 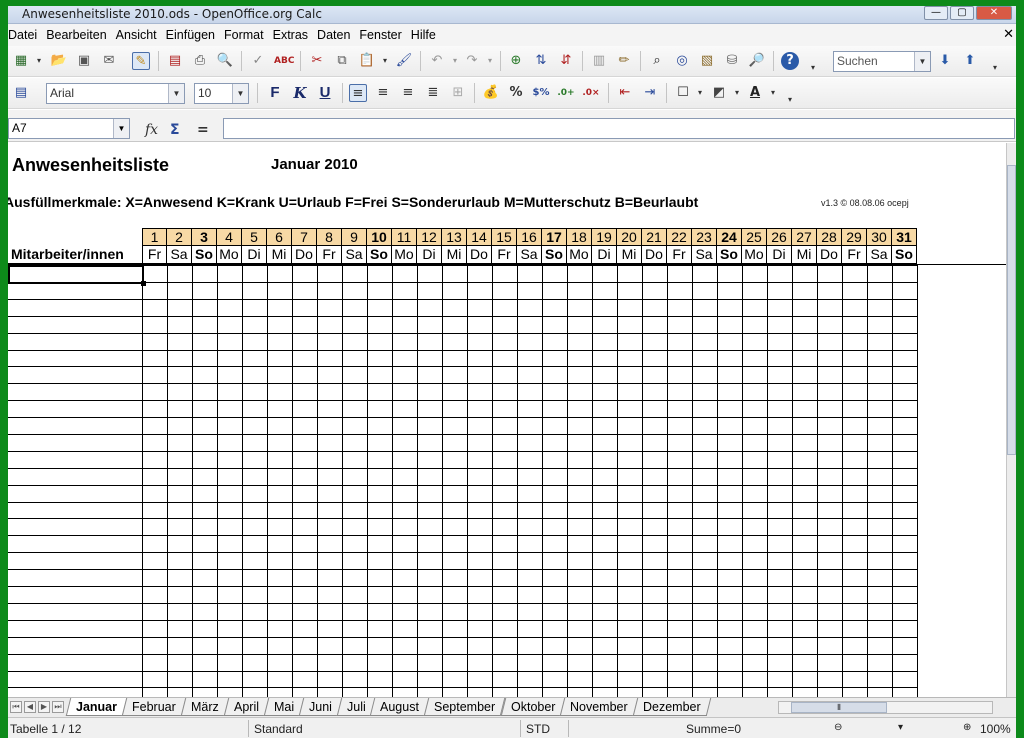 What do you see at coordinates (429, 237) in the screenshot?
I see `day-number-cell: 12` at bounding box center [429, 237].